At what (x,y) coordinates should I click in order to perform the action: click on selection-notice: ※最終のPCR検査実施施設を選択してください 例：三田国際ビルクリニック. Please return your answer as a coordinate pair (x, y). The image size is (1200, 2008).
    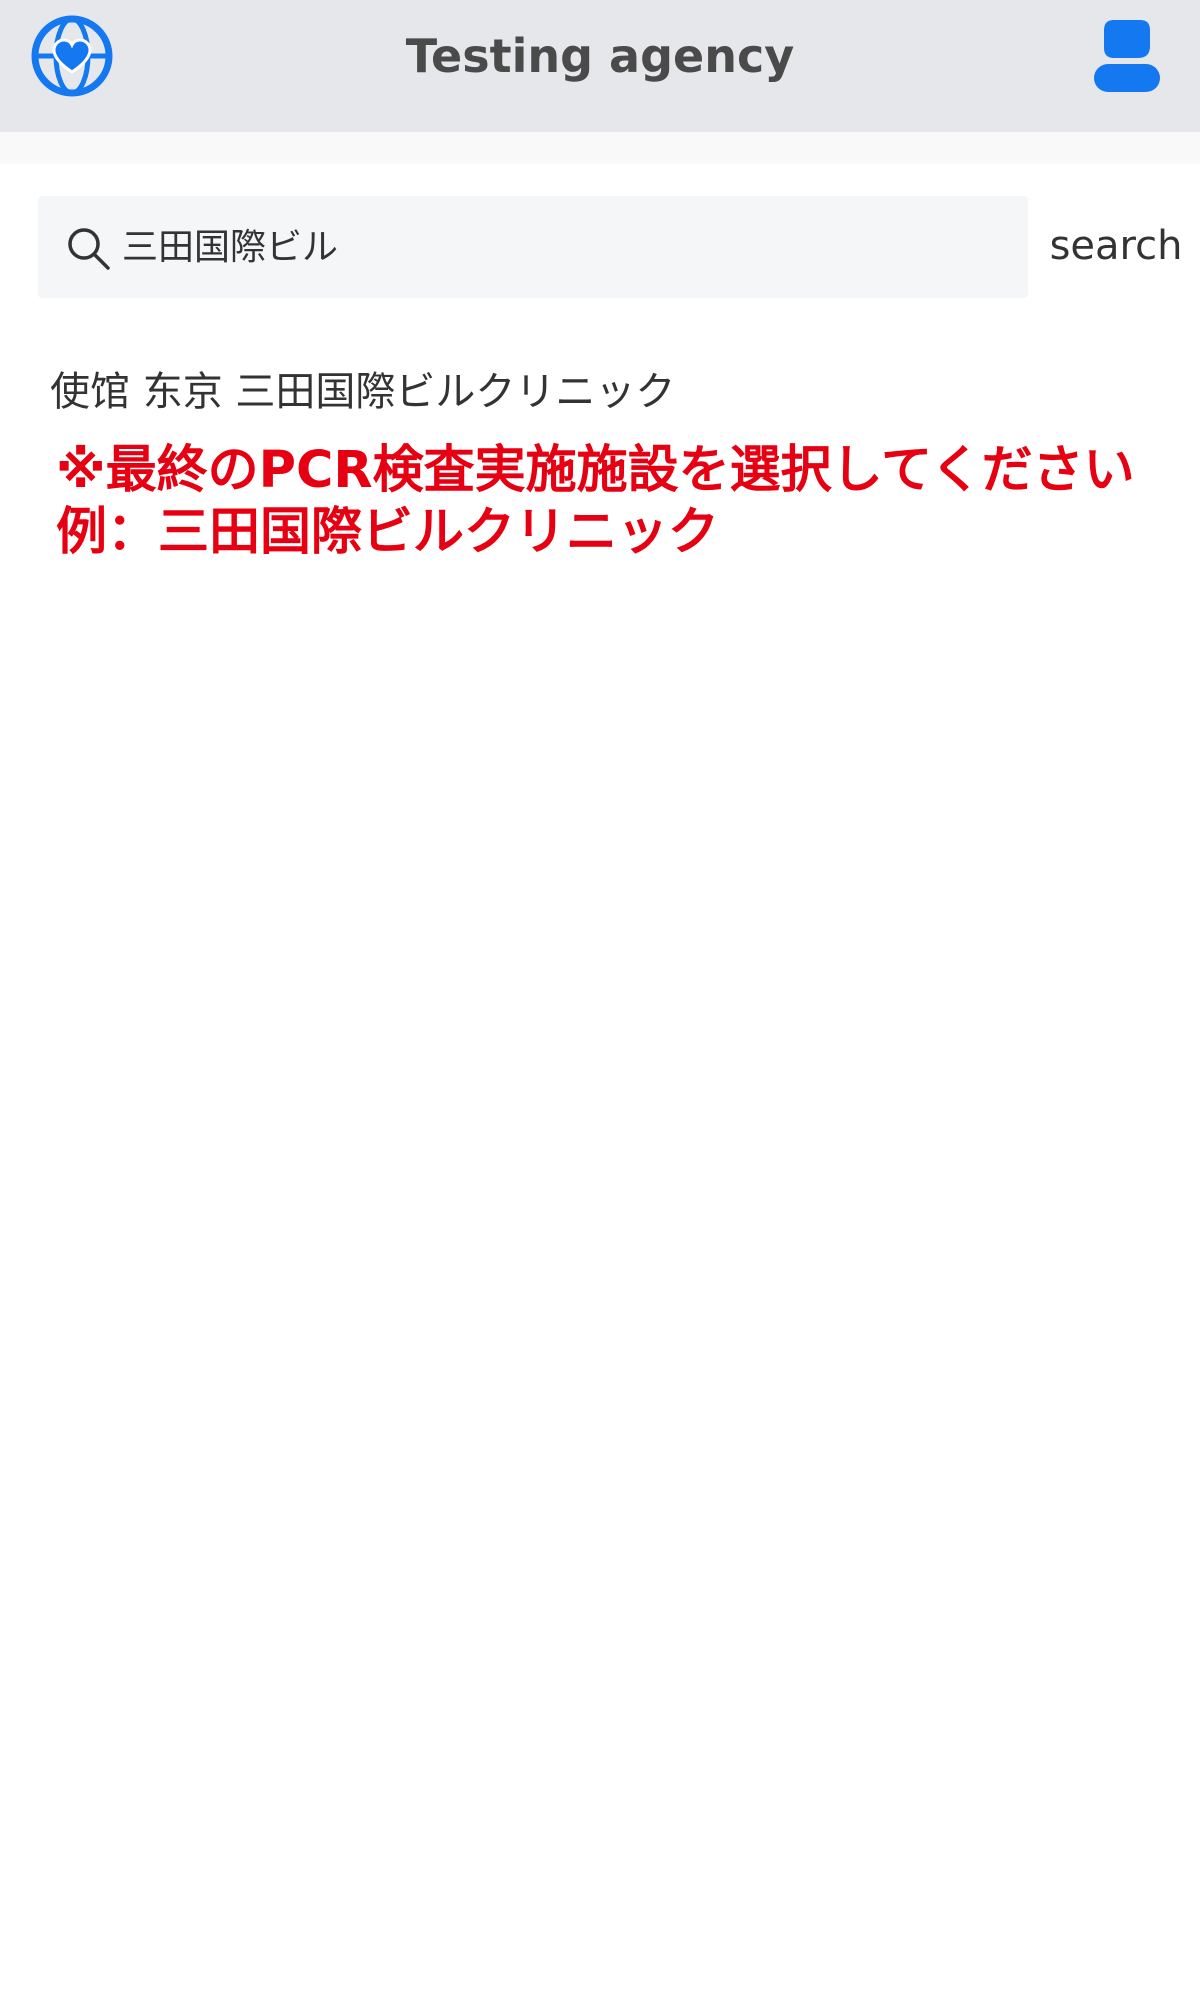
    Looking at the image, I should click on (616, 502).